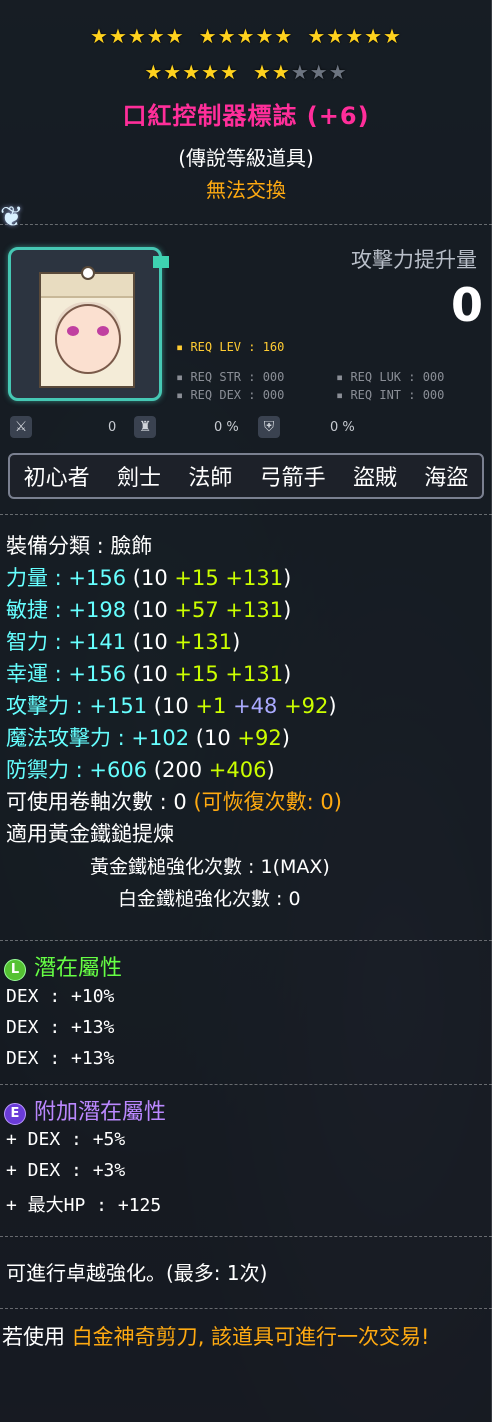  I want to click on legendary-badge-icon: L, so click(15, 970).